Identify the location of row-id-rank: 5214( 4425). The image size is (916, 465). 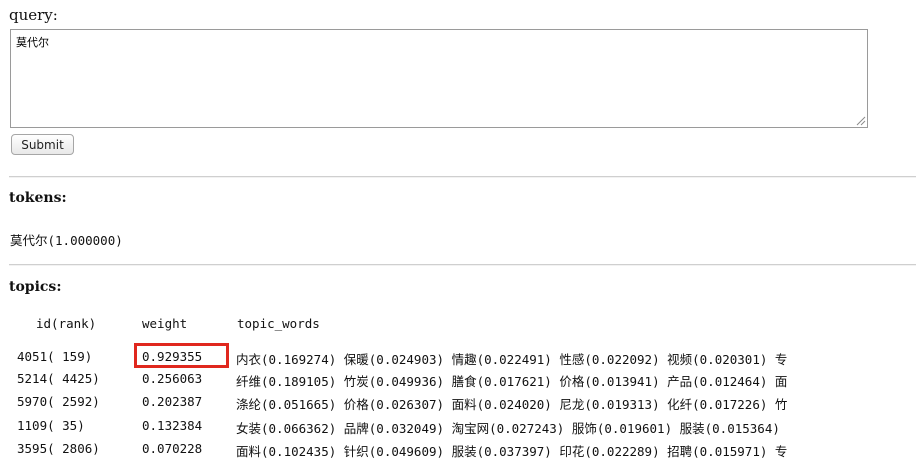
(58, 378).